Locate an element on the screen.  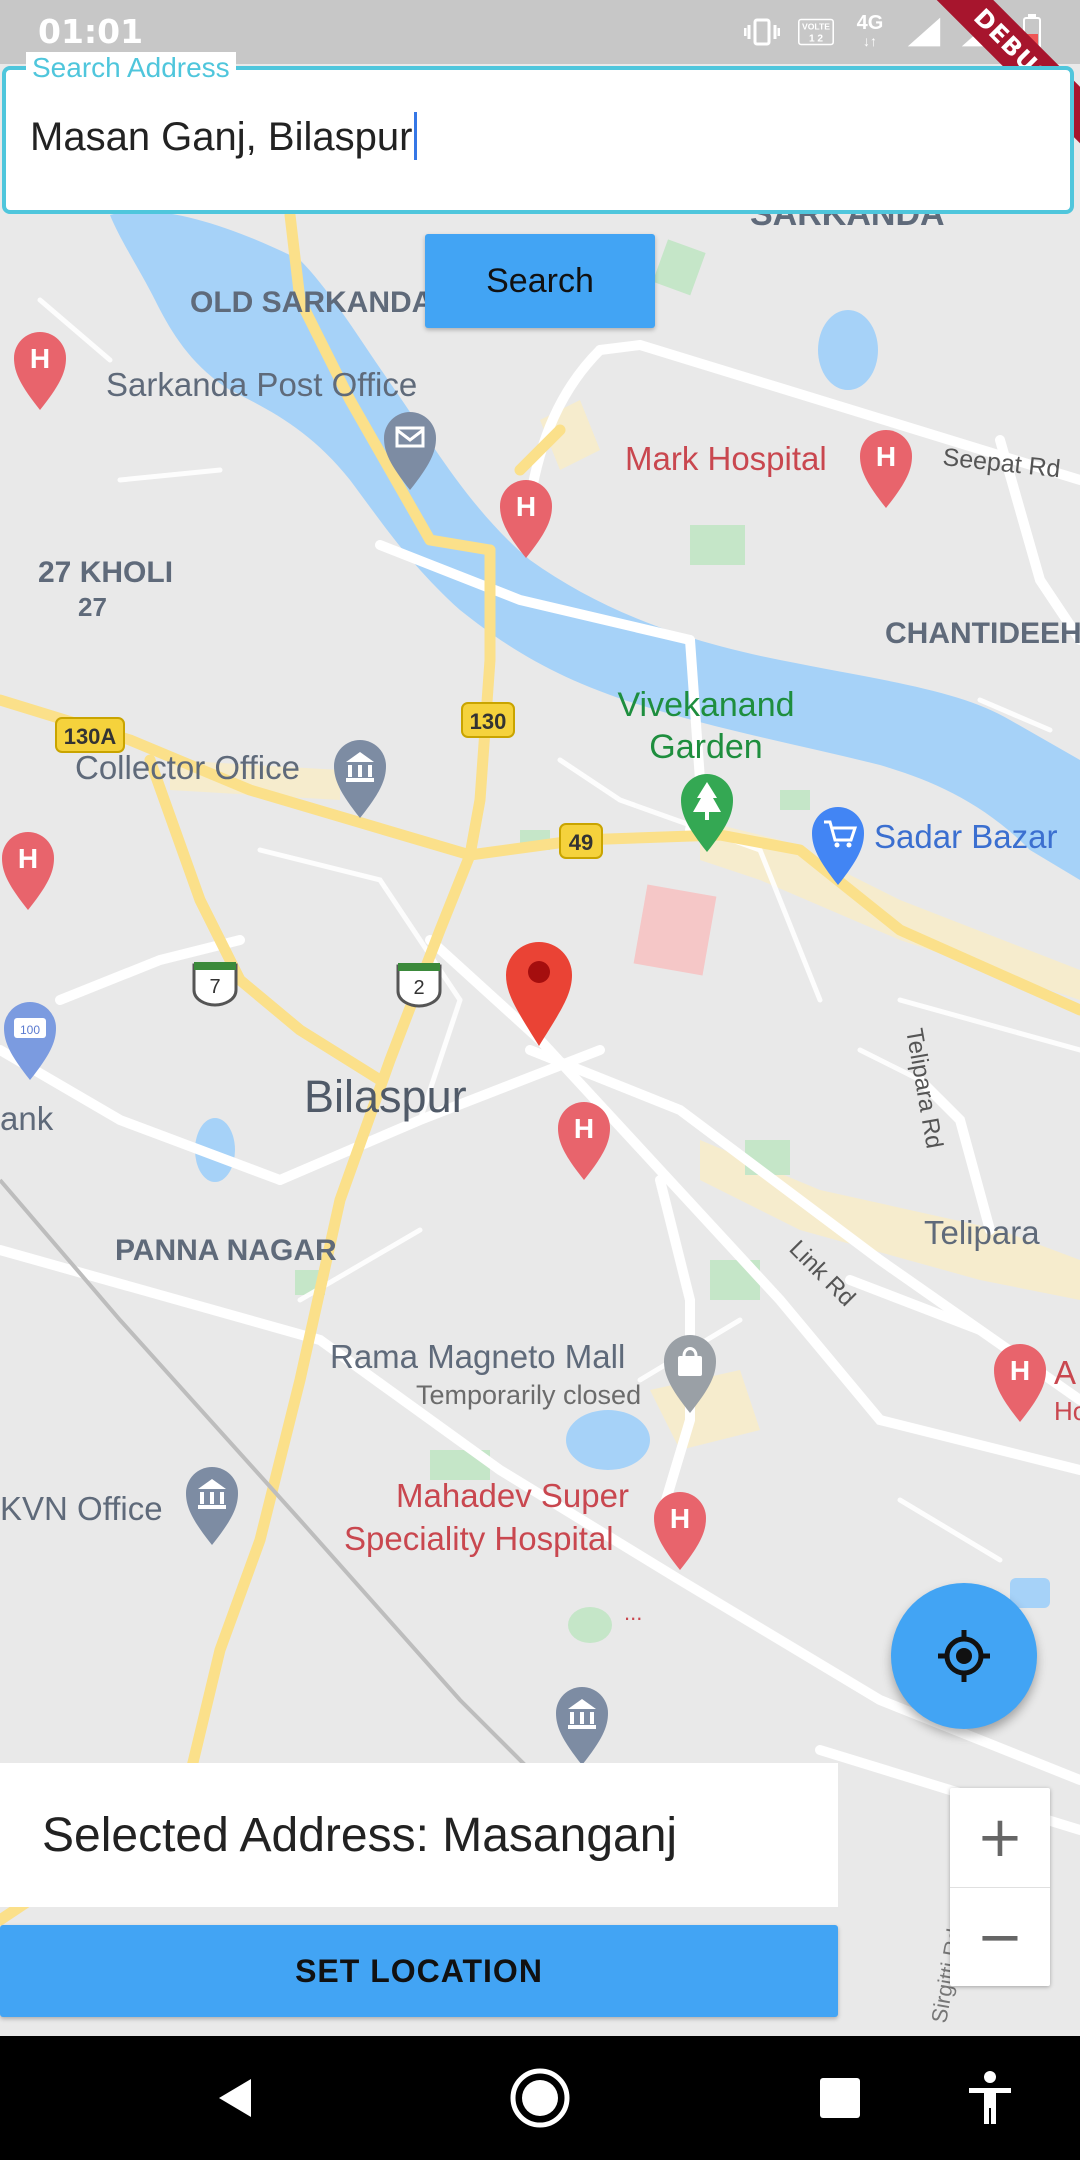
map-label: Ho is located at coordinates (1067, 1411).